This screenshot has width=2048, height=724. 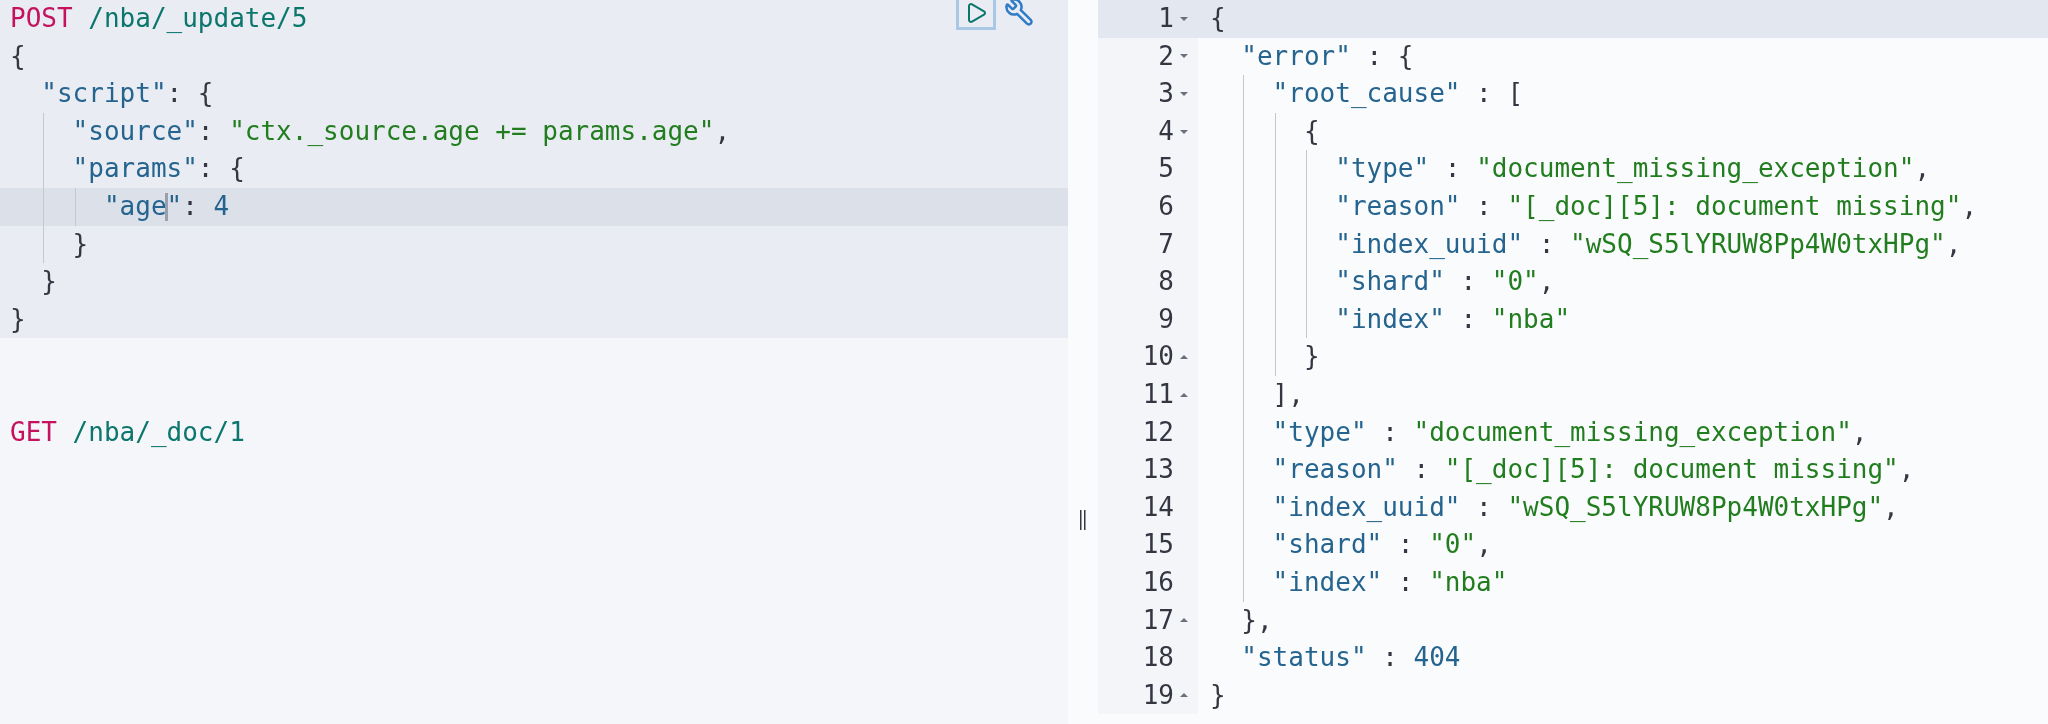 I want to click on code-line: "root_cause" : [, so click(x=1361, y=94).